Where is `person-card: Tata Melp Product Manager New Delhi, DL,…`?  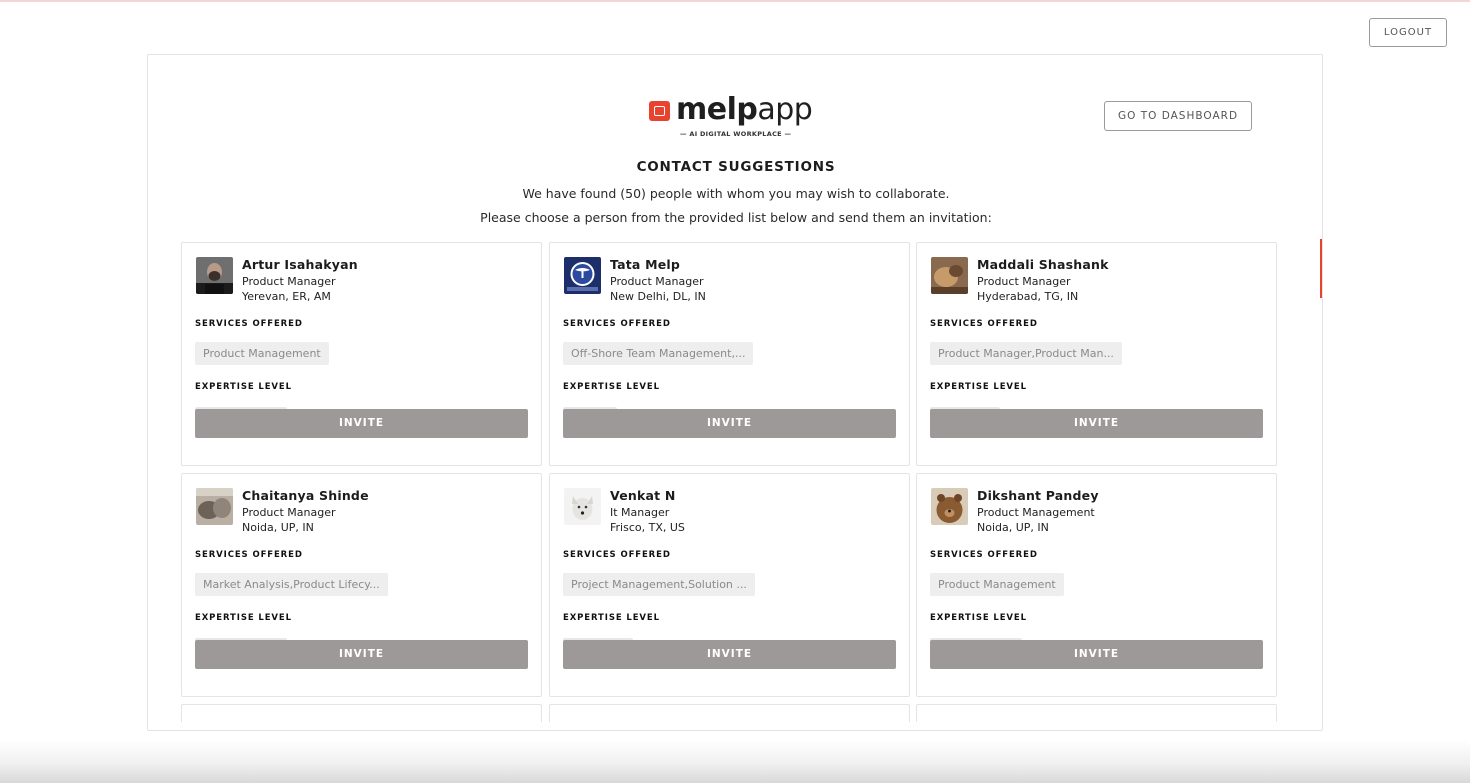
person-card: Tata Melp Product Manager New Delhi, DL,… is located at coordinates (729, 354).